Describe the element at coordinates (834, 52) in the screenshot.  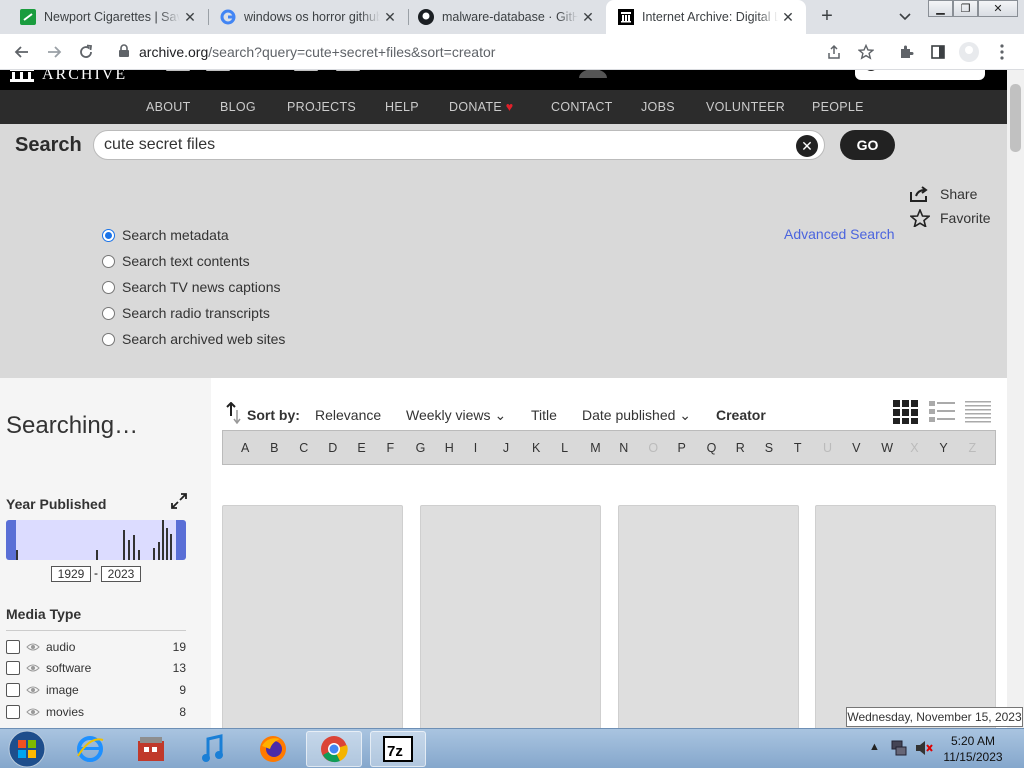
I see `share-page-icon` at that location.